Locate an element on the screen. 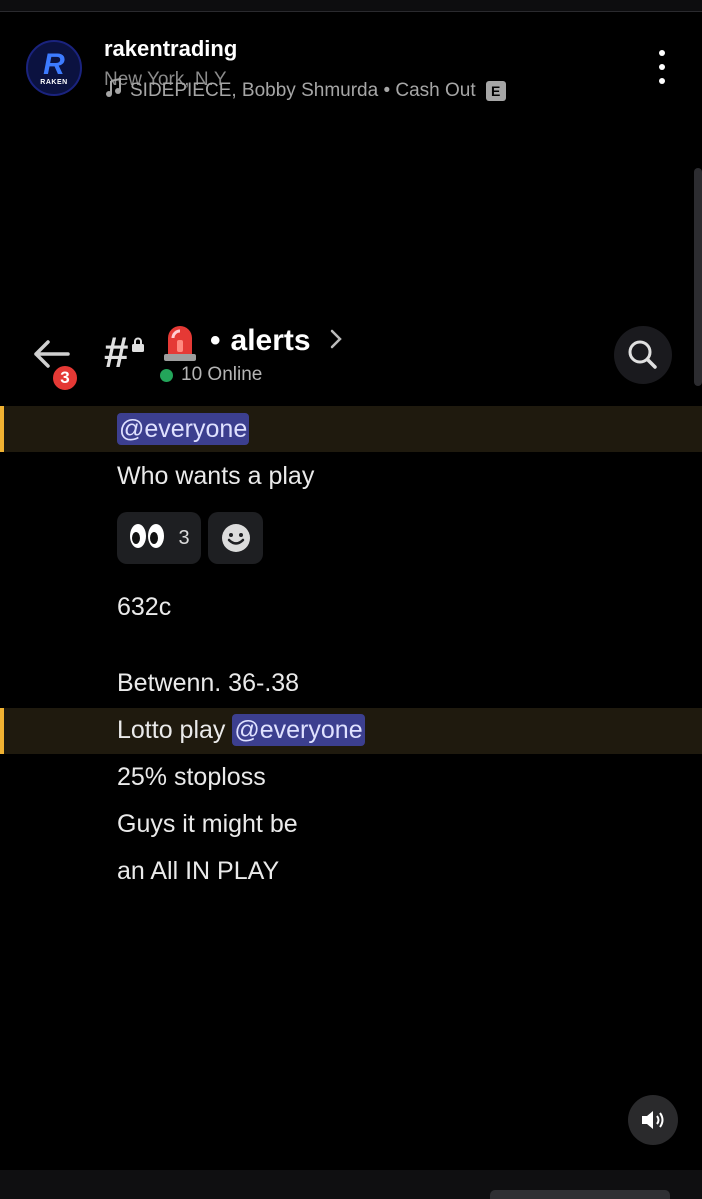 This screenshot has height=1199, width=702. song-info: SIDEPIECE, Bobby Shmurda • Cash Out E is located at coordinates (305, 90).